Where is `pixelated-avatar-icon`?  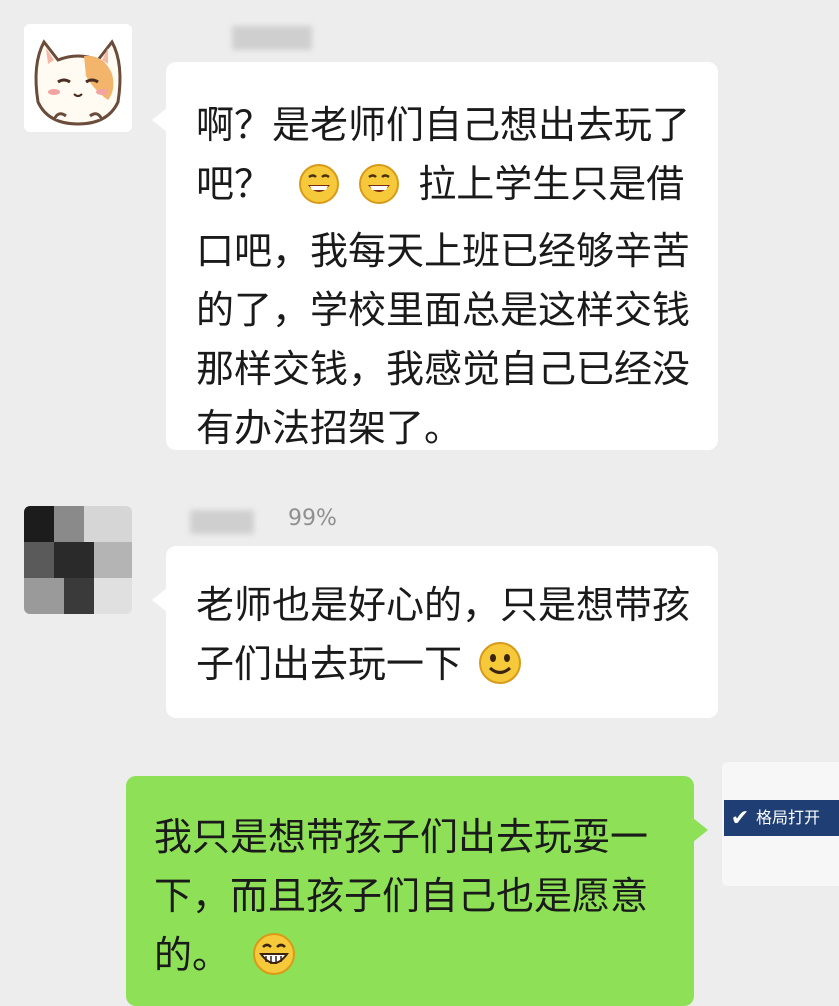
pixelated-avatar-icon is located at coordinates (78, 560).